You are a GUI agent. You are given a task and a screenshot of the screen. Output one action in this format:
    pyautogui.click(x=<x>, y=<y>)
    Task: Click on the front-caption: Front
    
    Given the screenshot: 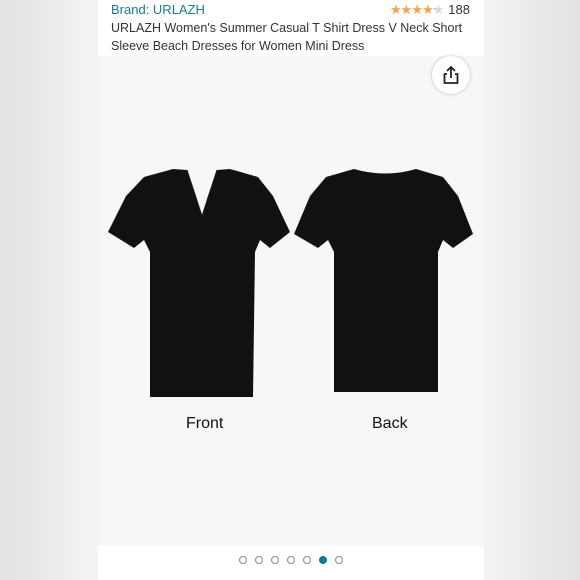 What is the action you would take?
    pyautogui.click(x=205, y=423)
    